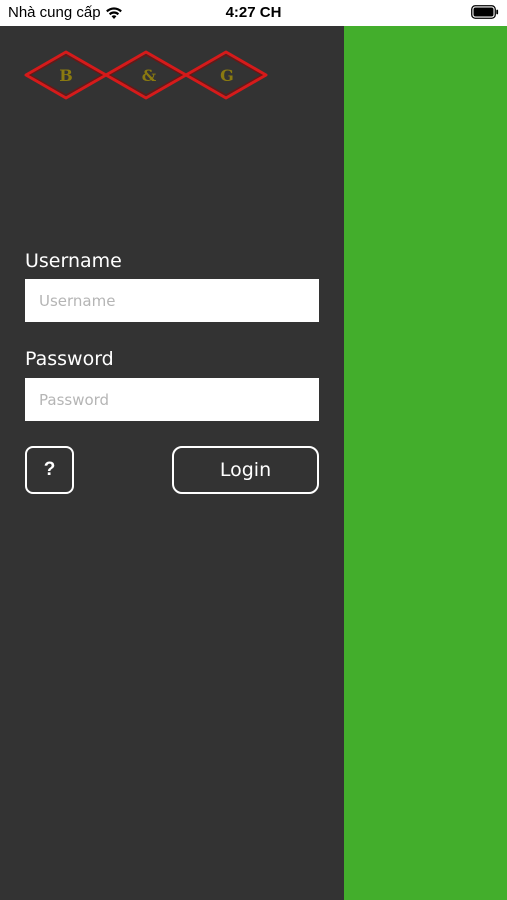 The height and width of the screenshot is (900, 507). I want to click on password-input, so click(172, 399).